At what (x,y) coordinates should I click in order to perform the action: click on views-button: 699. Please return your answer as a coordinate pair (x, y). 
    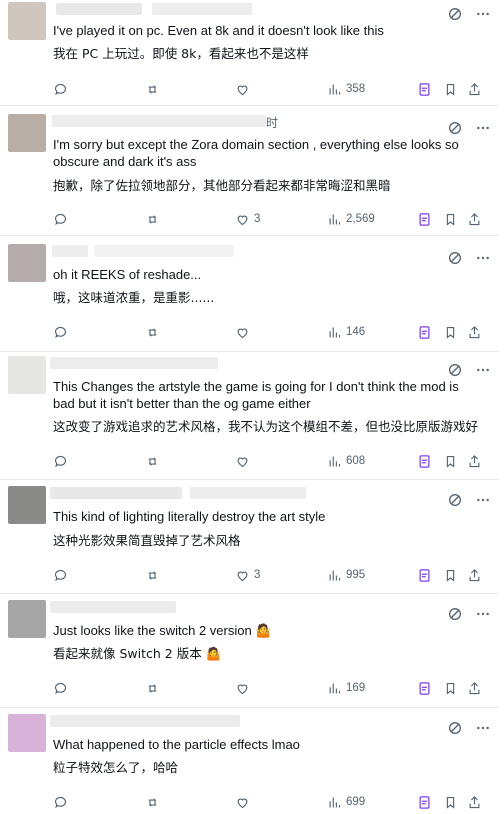
    Looking at the image, I should click on (346, 802).